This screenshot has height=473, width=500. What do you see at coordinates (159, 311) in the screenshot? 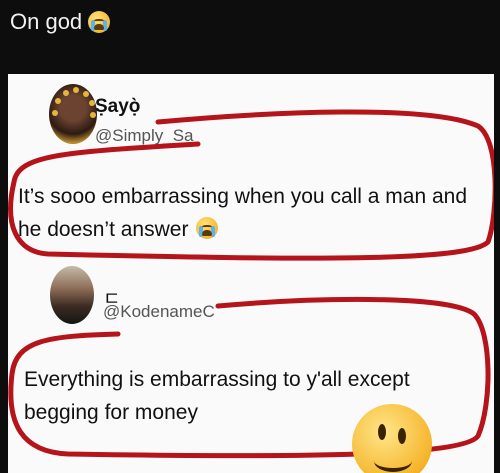
I see `user-handle: @KodenameC` at bounding box center [159, 311].